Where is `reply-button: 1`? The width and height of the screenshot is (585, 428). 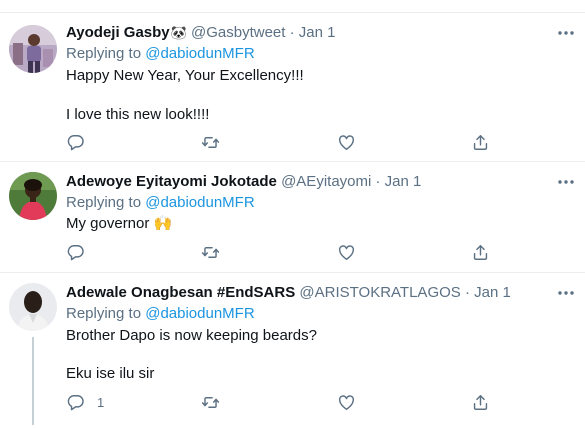 reply-button: 1 is located at coordinates (85, 402).